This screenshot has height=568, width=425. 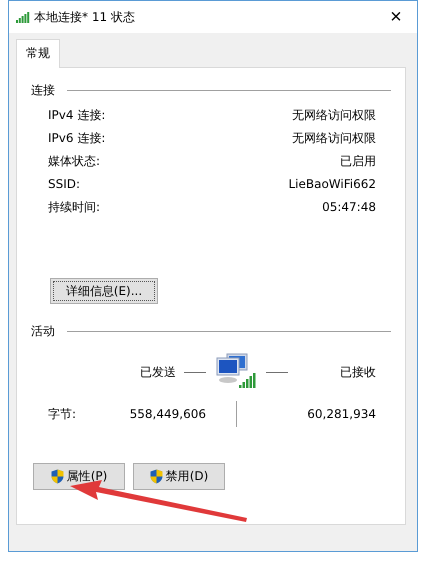 What do you see at coordinates (341, 414) in the screenshot?
I see `bytes-received: 60,281,934` at bounding box center [341, 414].